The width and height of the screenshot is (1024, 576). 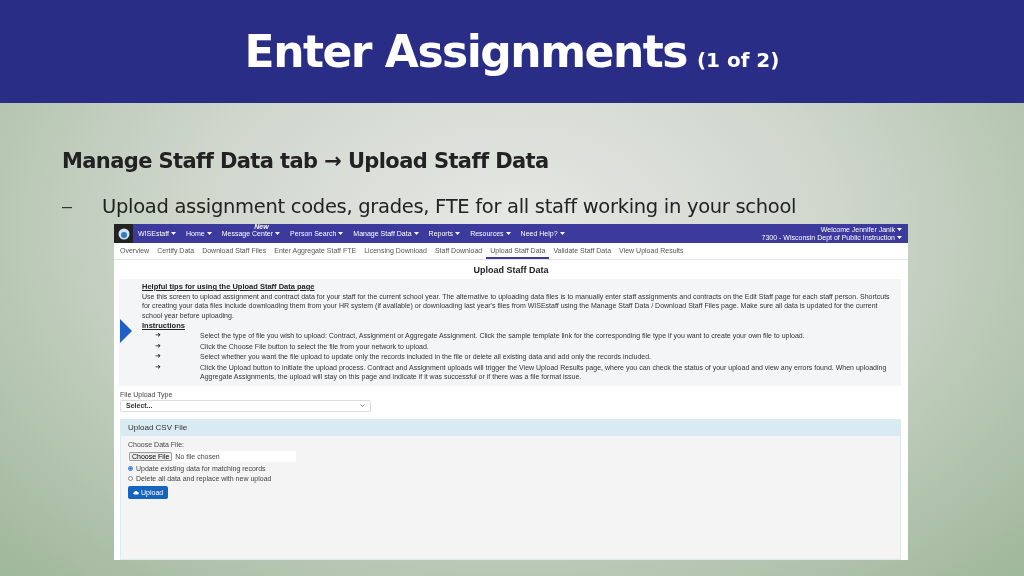 I want to click on slide-title: Enter Assignments, so click(x=465, y=51).